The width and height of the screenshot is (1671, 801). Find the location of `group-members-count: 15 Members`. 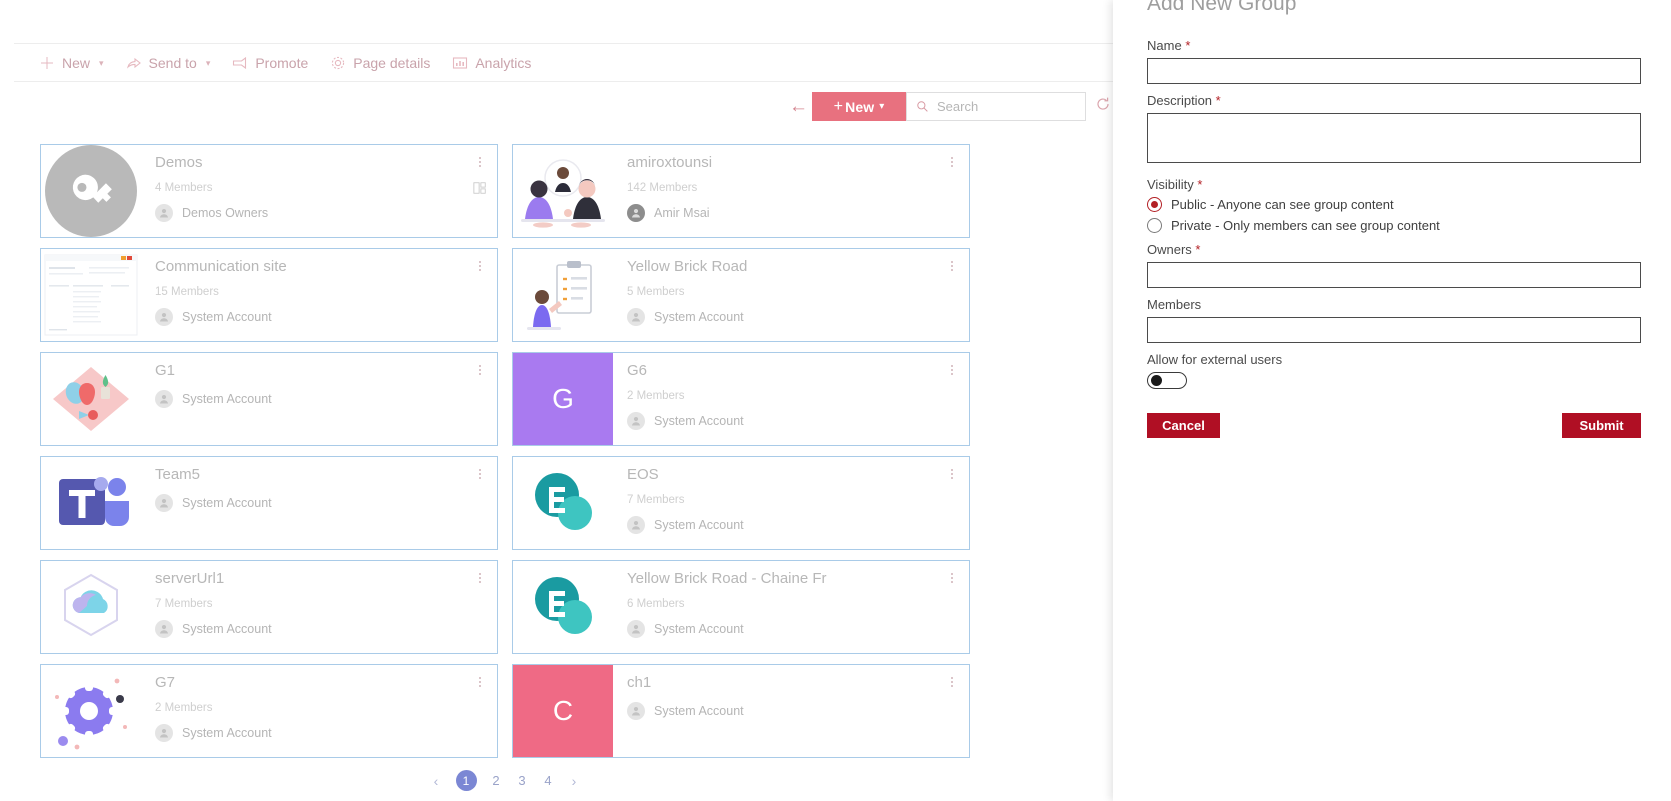

group-members-count: 15 Members is located at coordinates (187, 292).